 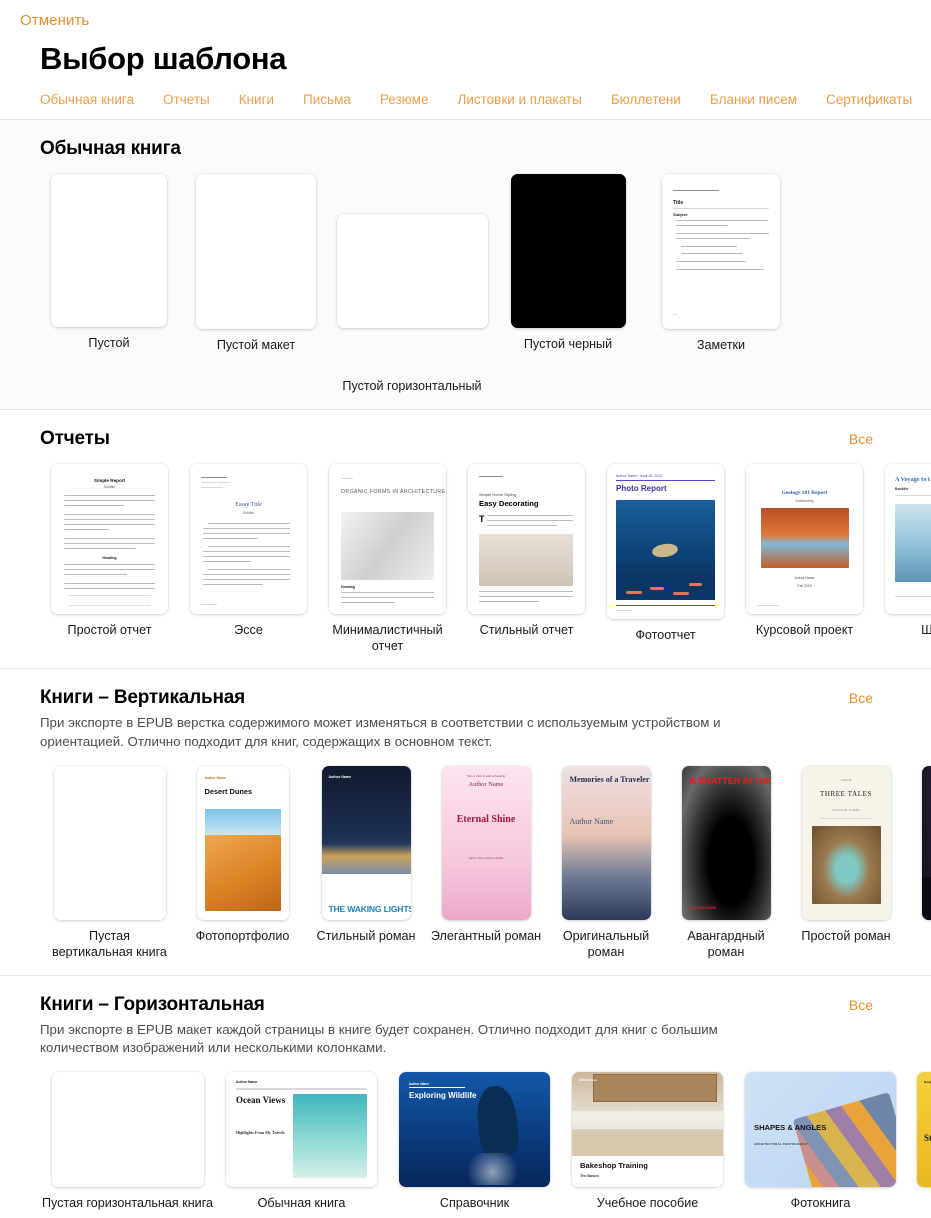 I want to click on cover-subtitle: AUTHOR NAME, so click(x=703, y=907).